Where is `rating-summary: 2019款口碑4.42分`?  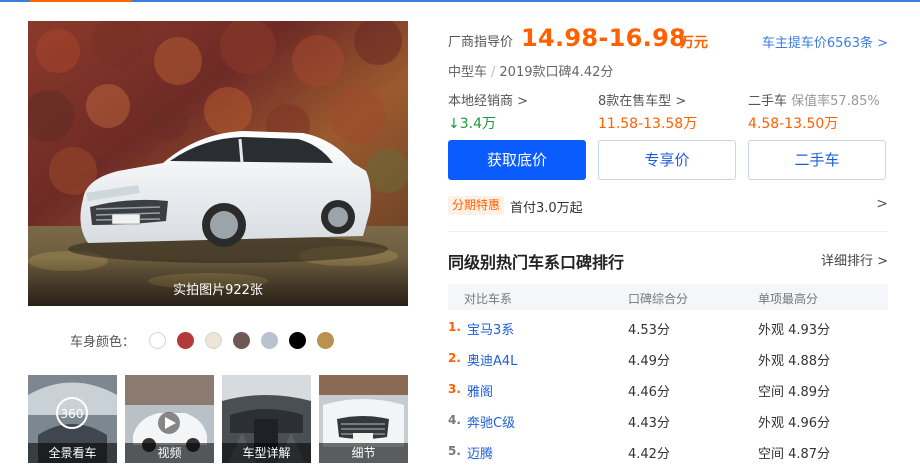
rating-summary: 2019款口碑4.42分 is located at coordinates (556, 72).